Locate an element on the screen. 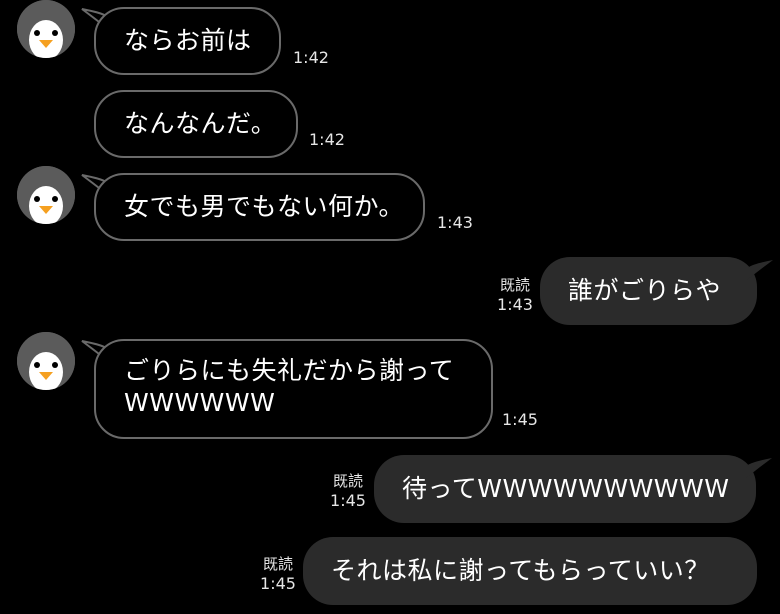 This screenshot has height=614, width=780. message-text: 女でも男でもない何か。 is located at coordinates (264, 206).